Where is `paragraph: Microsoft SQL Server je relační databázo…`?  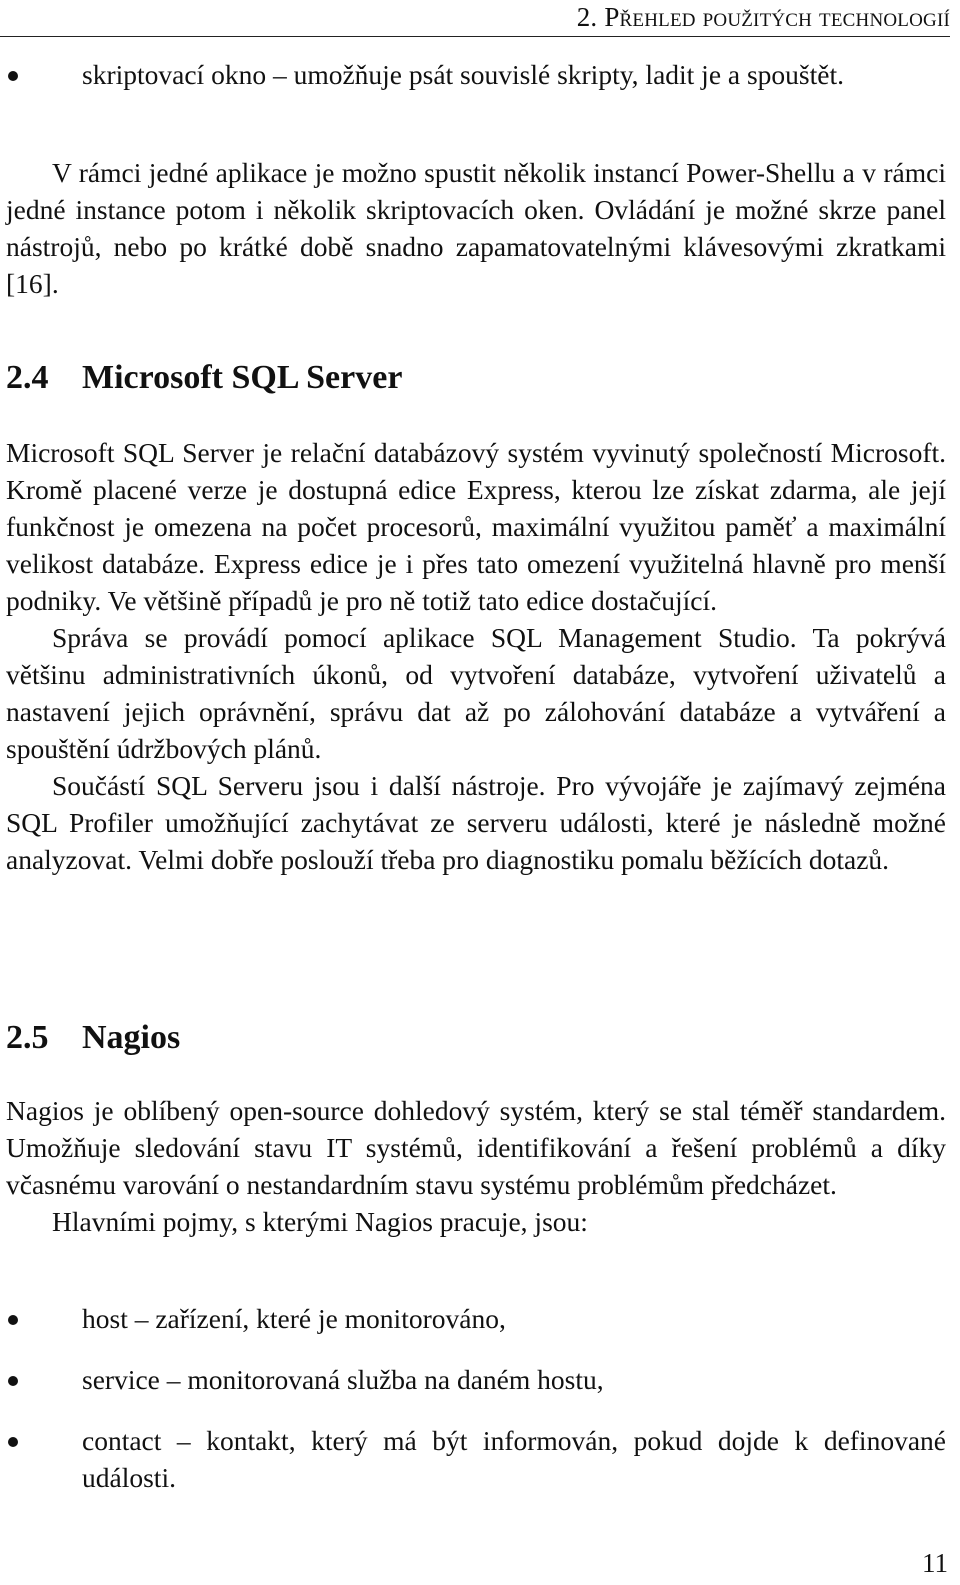
paragraph: Microsoft SQL Server je relační databázo… is located at coordinates (476, 526).